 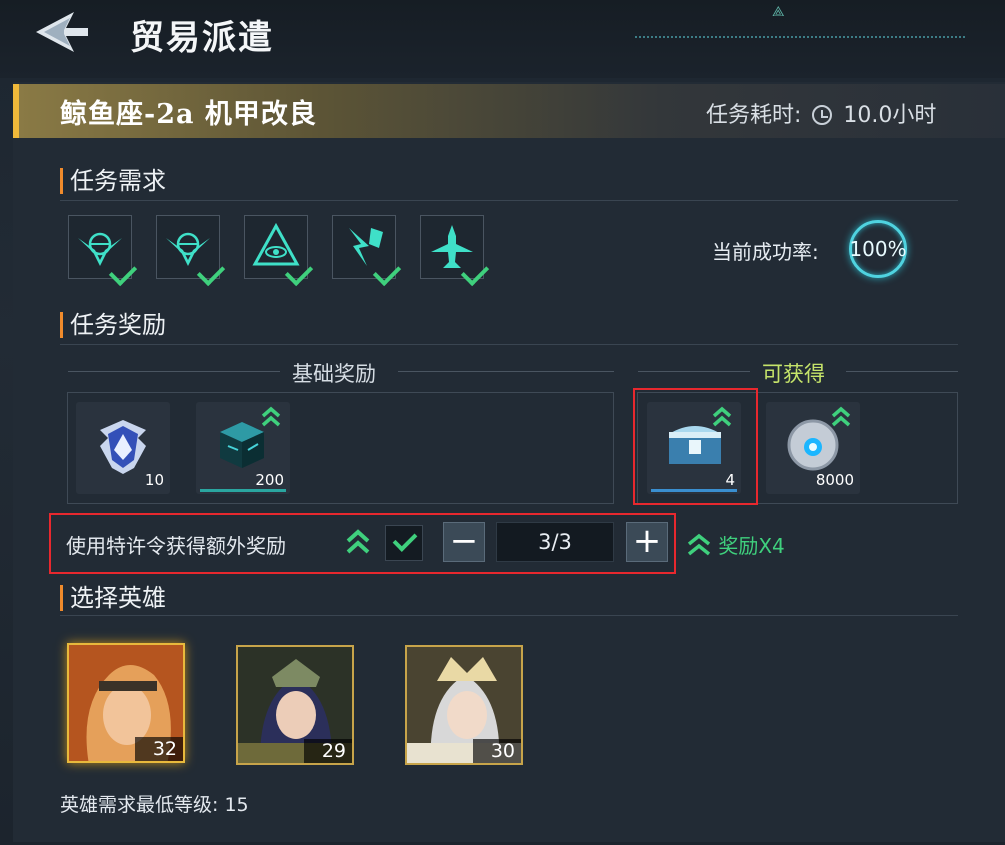 What do you see at coordinates (188, 114) in the screenshot?
I see `mission-name: 鲸鱼座-2a 机甲改良` at bounding box center [188, 114].